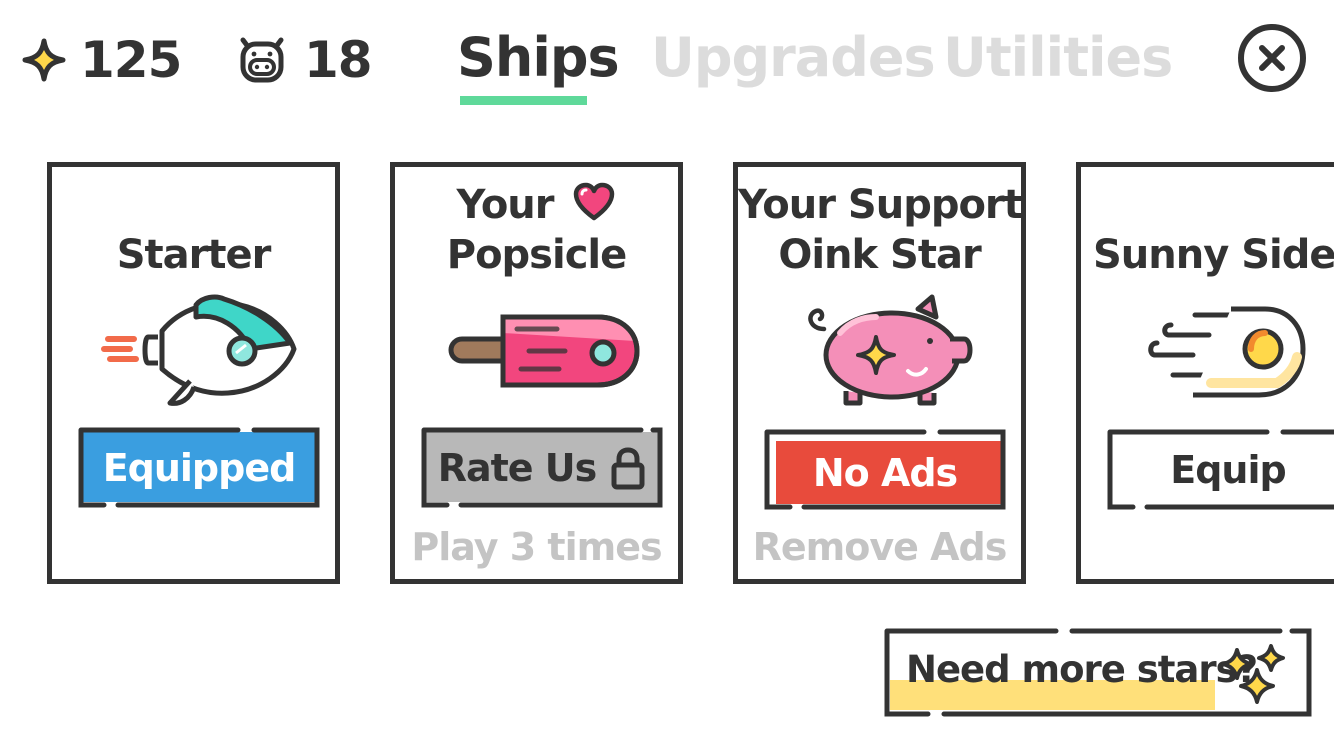  Describe the element at coordinates (262, 60) in the screenshot. I see `pig-face-icon` at that location.